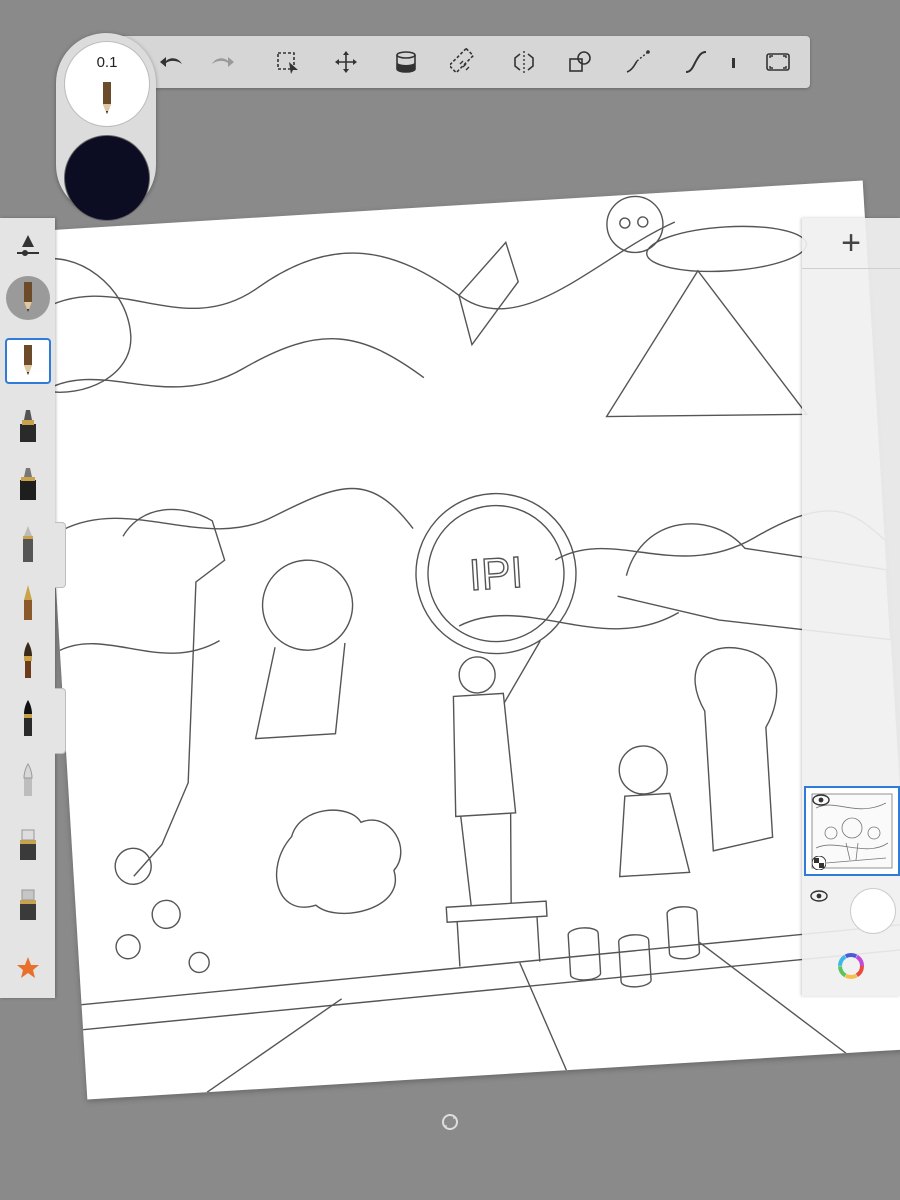  I want to click on more-icon, so click(733, 63).